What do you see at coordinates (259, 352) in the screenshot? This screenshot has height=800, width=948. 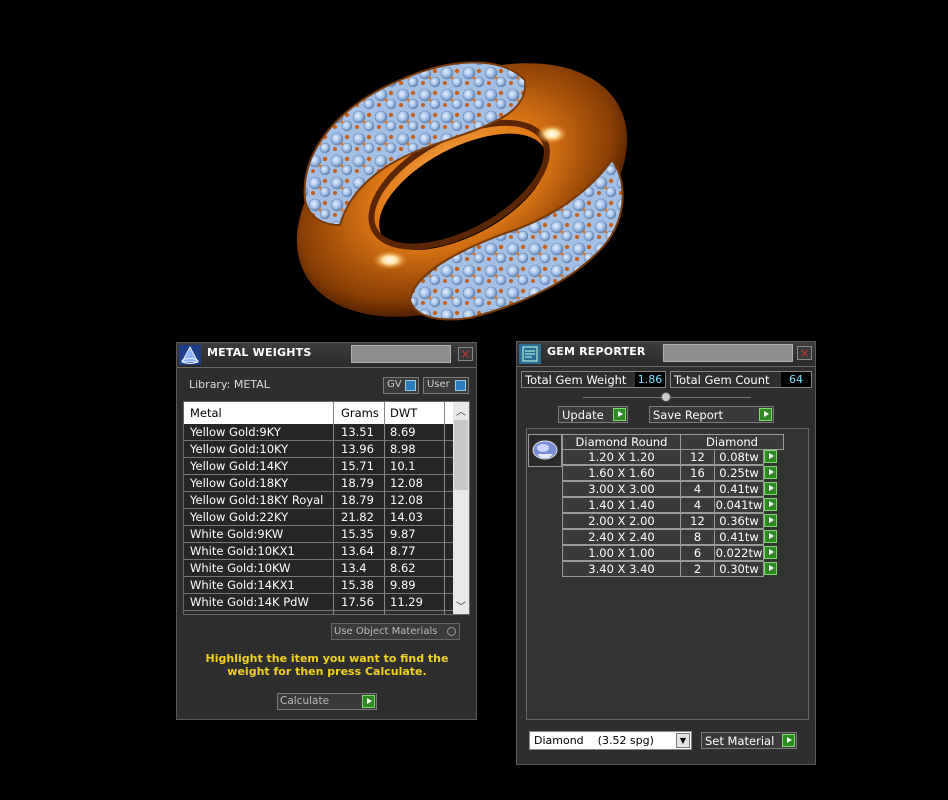 I see `metal-weights-title: METAL WEIGHTS` at bounding box center [259, 352].